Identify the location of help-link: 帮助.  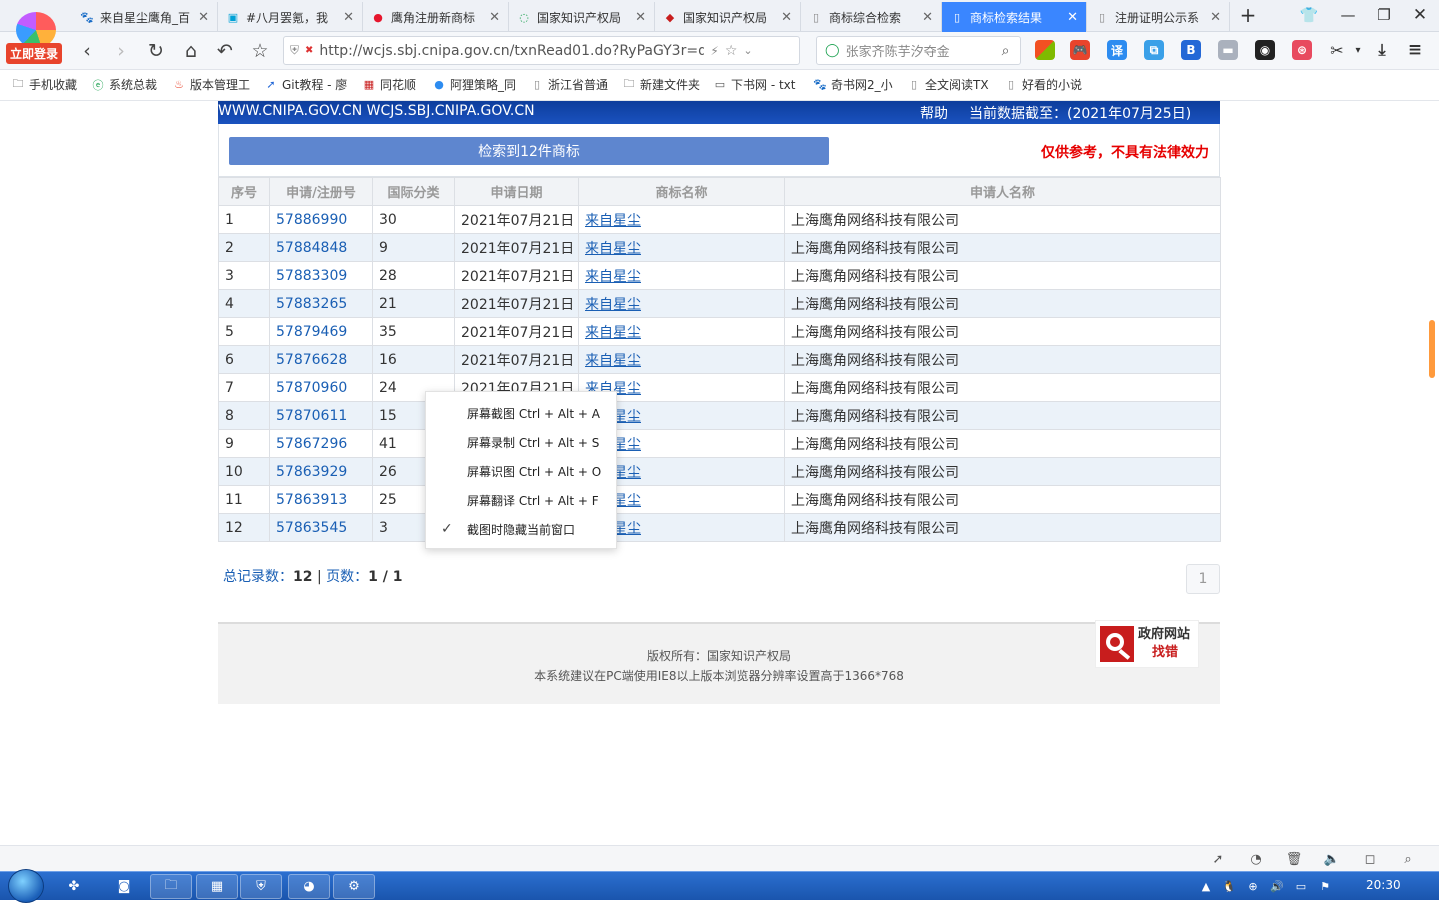
(934, 113).